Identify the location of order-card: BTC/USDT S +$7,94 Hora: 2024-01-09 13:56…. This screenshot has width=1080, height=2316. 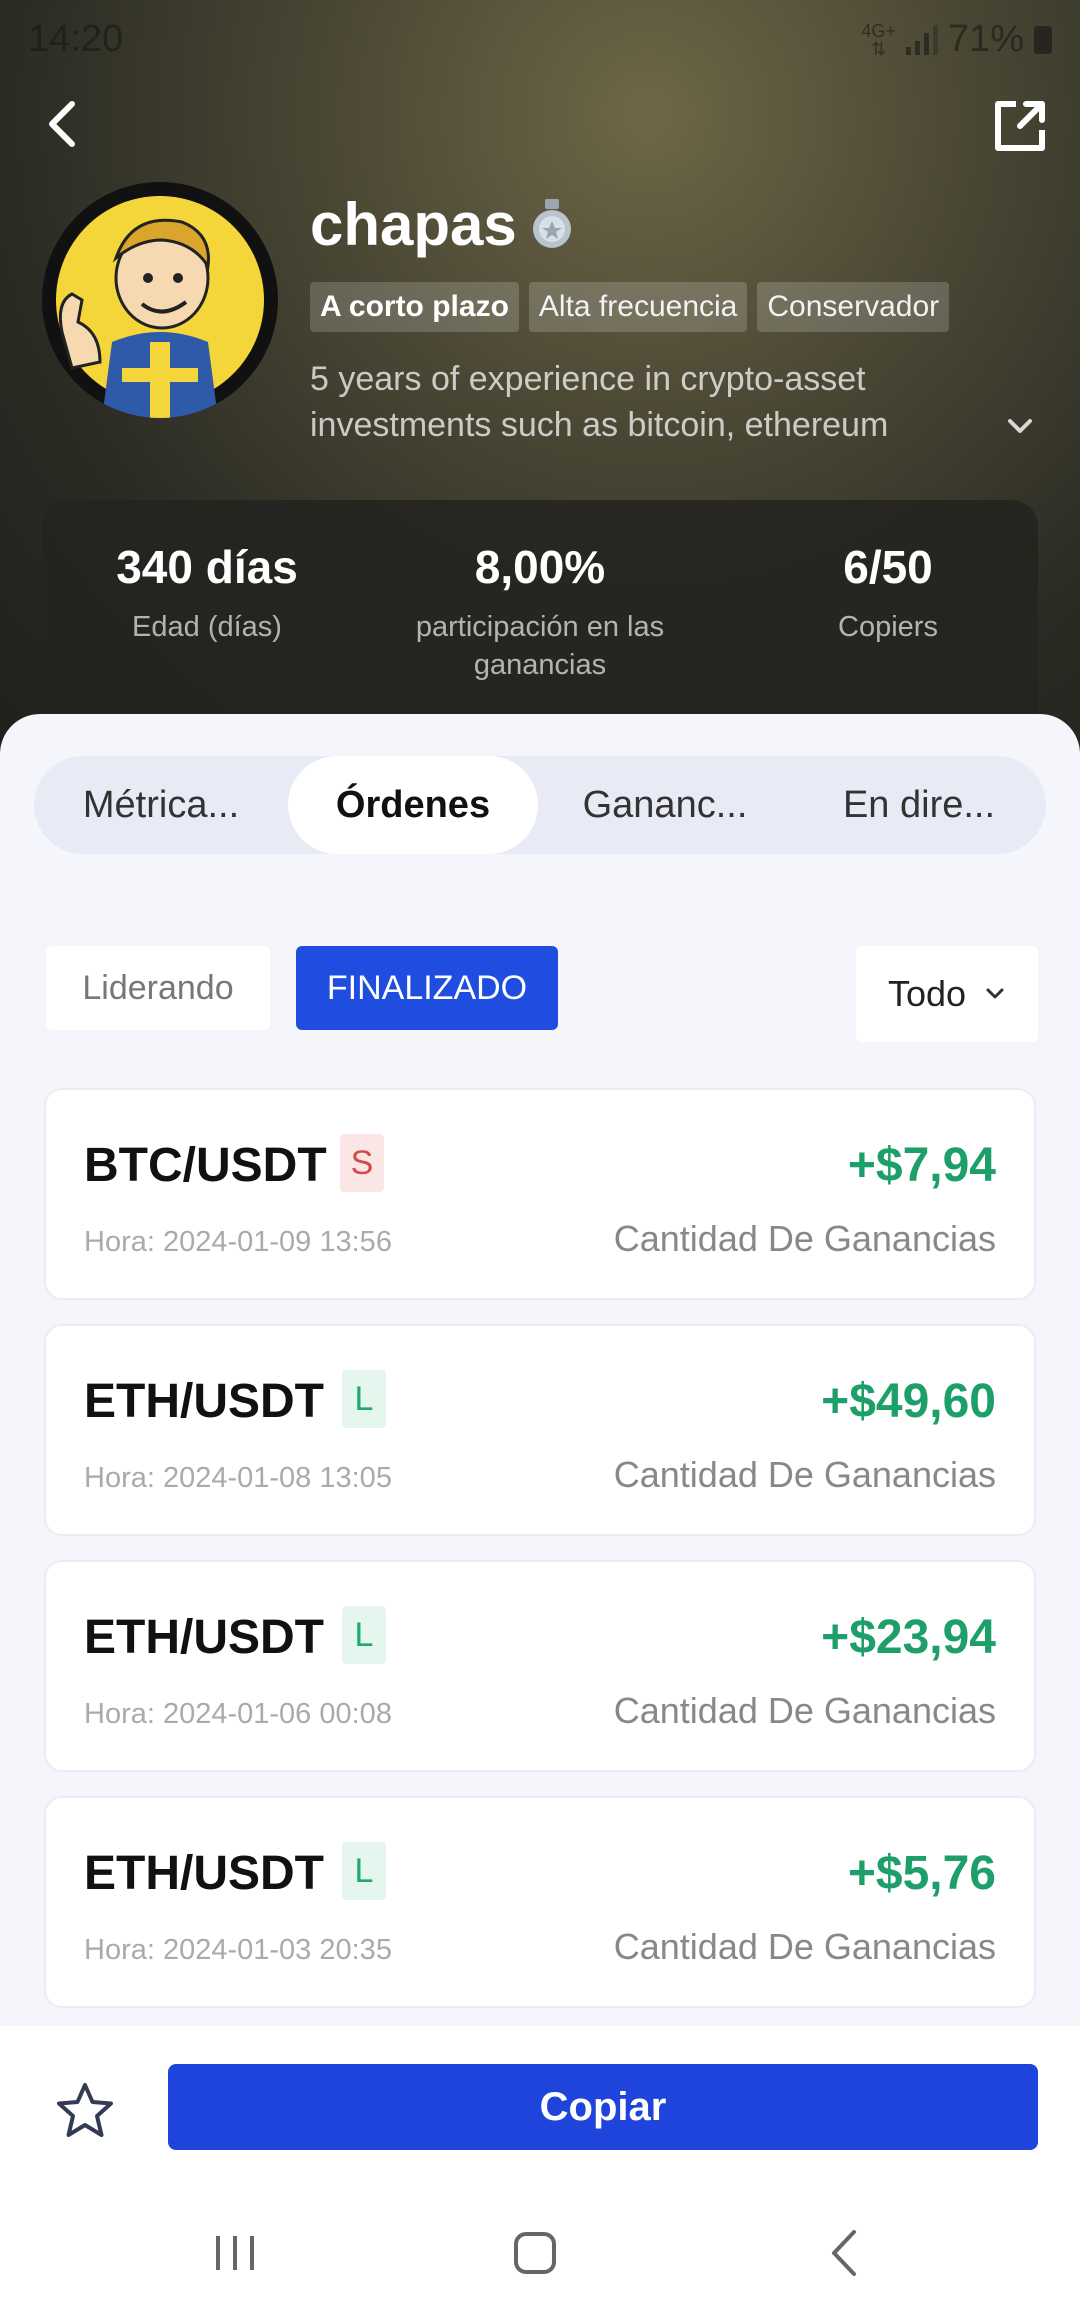
(540, 1194).